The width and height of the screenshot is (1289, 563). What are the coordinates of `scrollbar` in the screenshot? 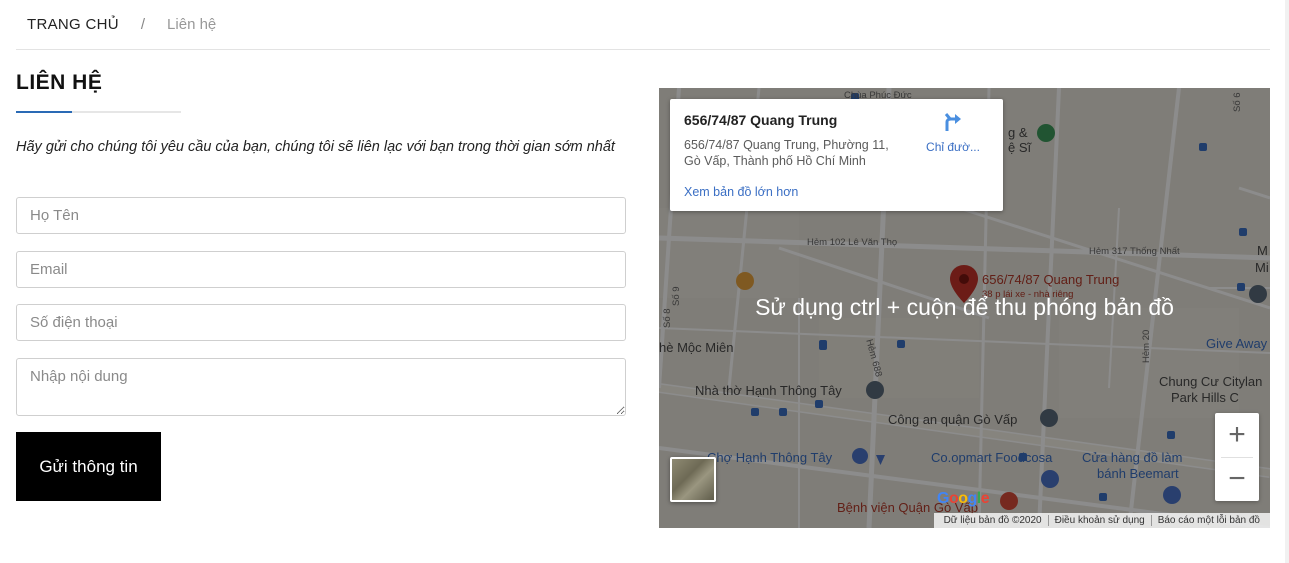 It's located at (1287, 281).